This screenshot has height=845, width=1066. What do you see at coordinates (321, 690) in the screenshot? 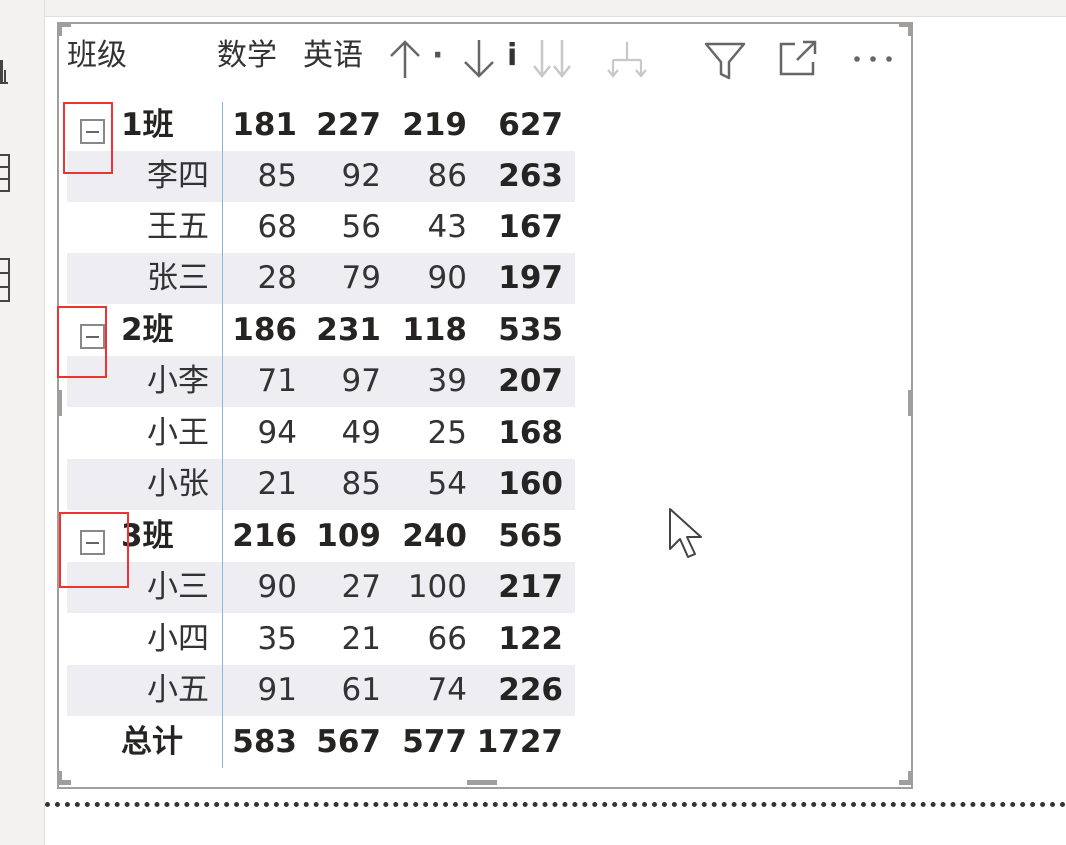
I see `table-row: 小五 91 61 74 226` at bounding box center [321, 690].